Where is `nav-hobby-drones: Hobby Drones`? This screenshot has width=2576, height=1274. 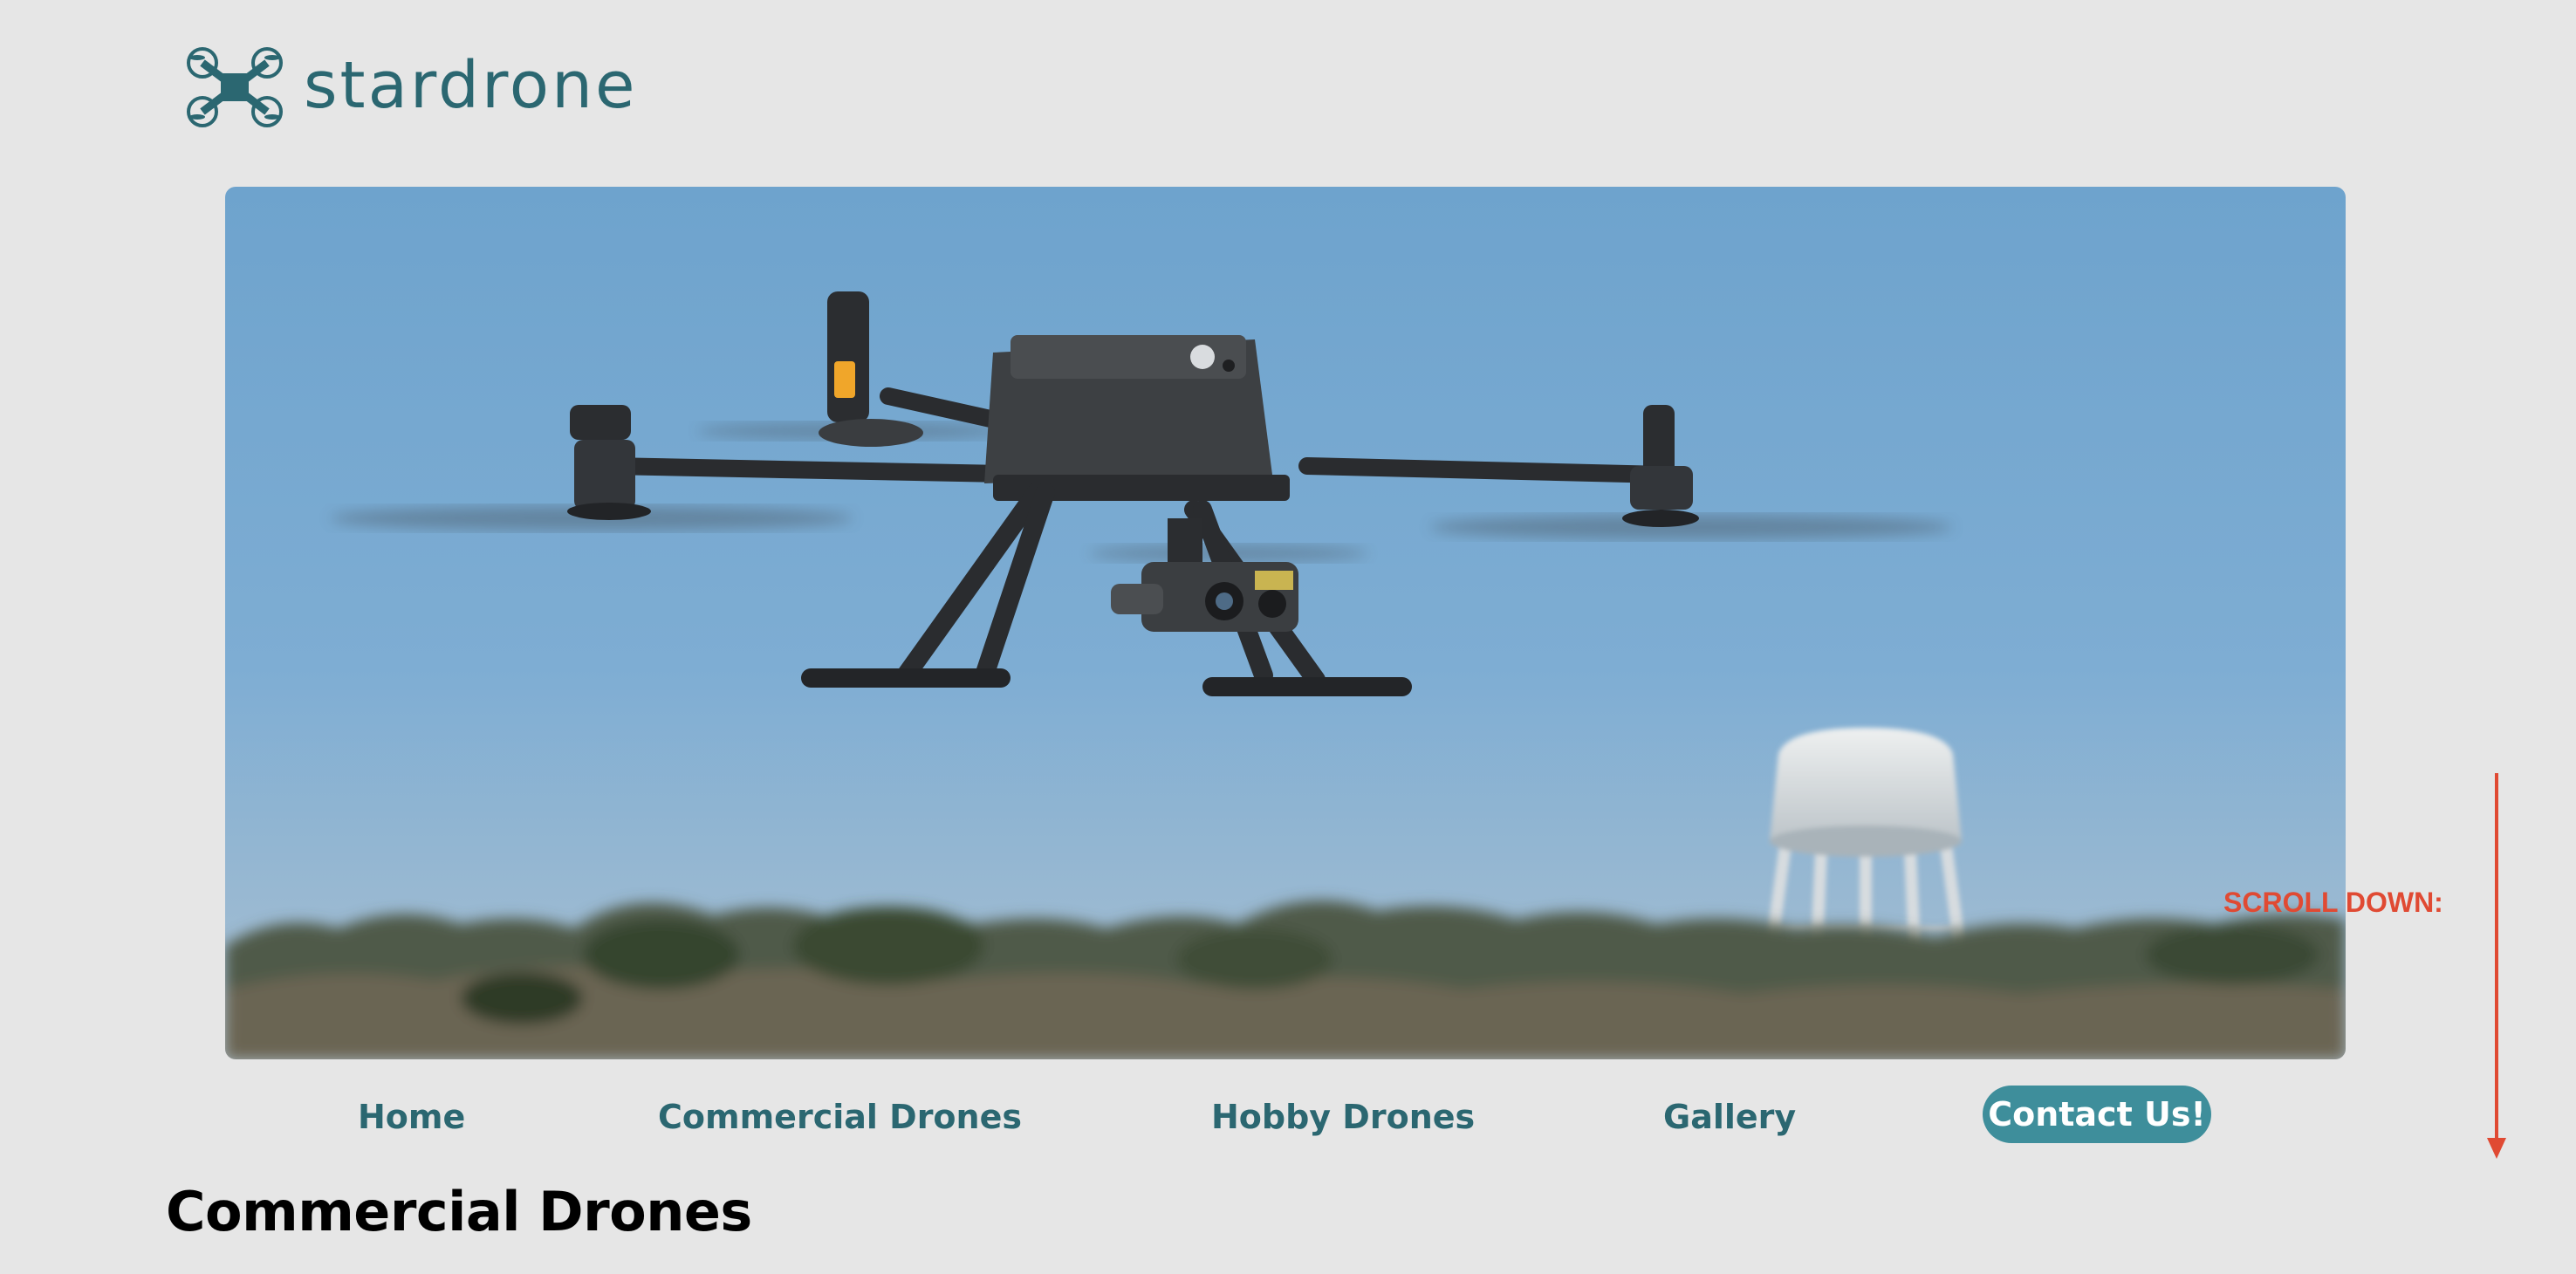 nav-hobby-drones: Hobby Drones is located at coordinates (1343, 1117).